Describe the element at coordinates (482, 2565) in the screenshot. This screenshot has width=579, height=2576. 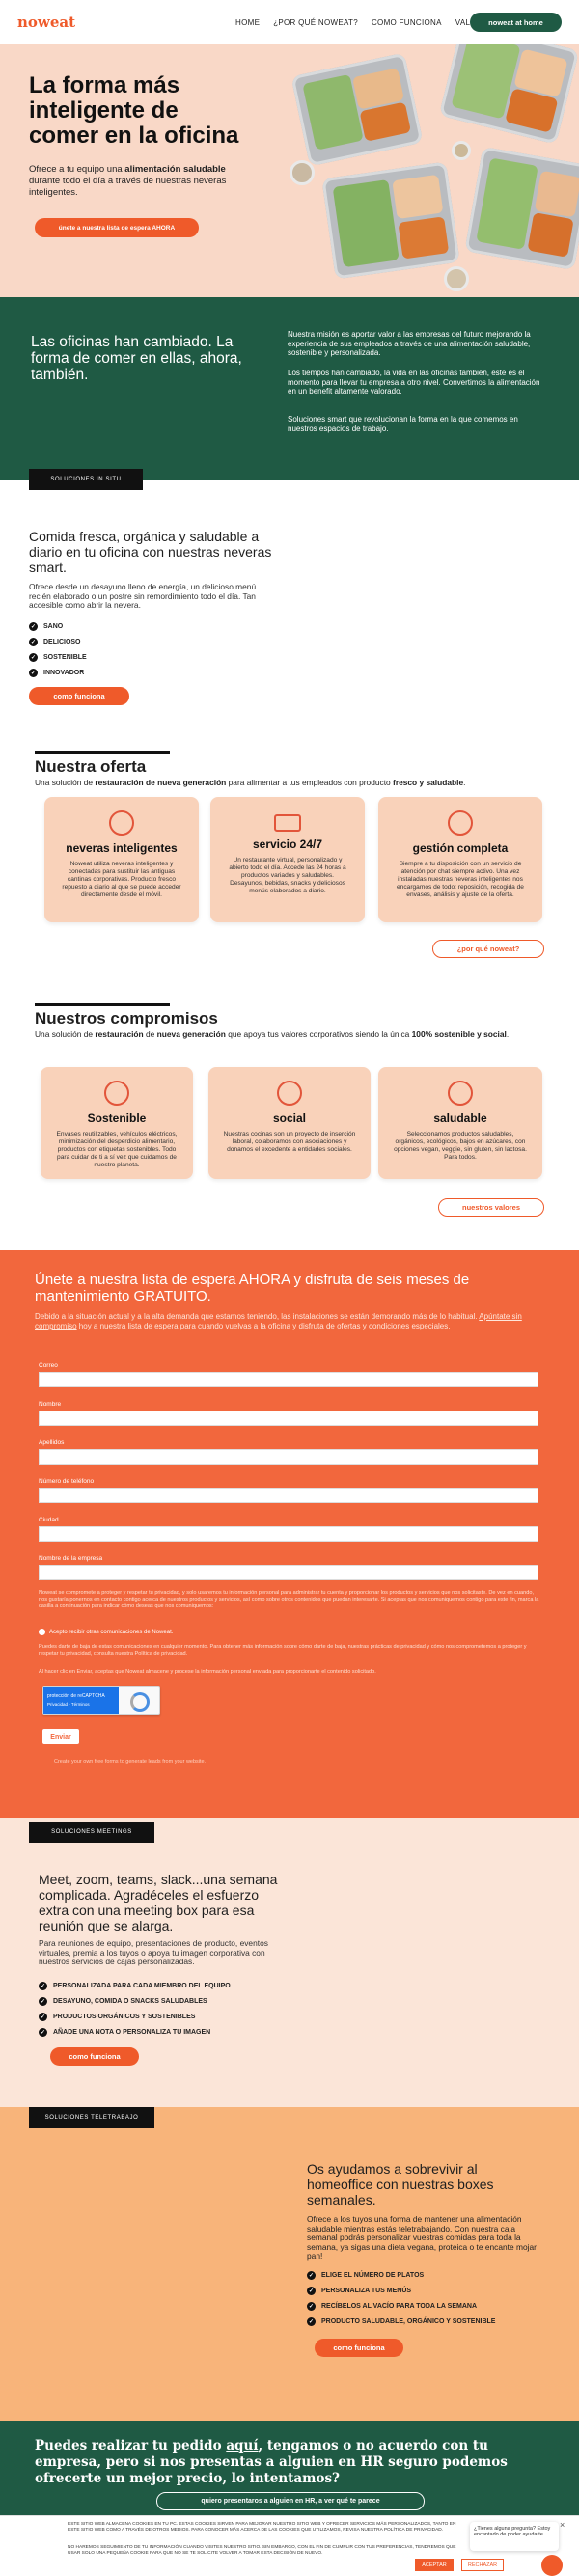
I see `reject-cookies-button: RECHAZAR` at that location.